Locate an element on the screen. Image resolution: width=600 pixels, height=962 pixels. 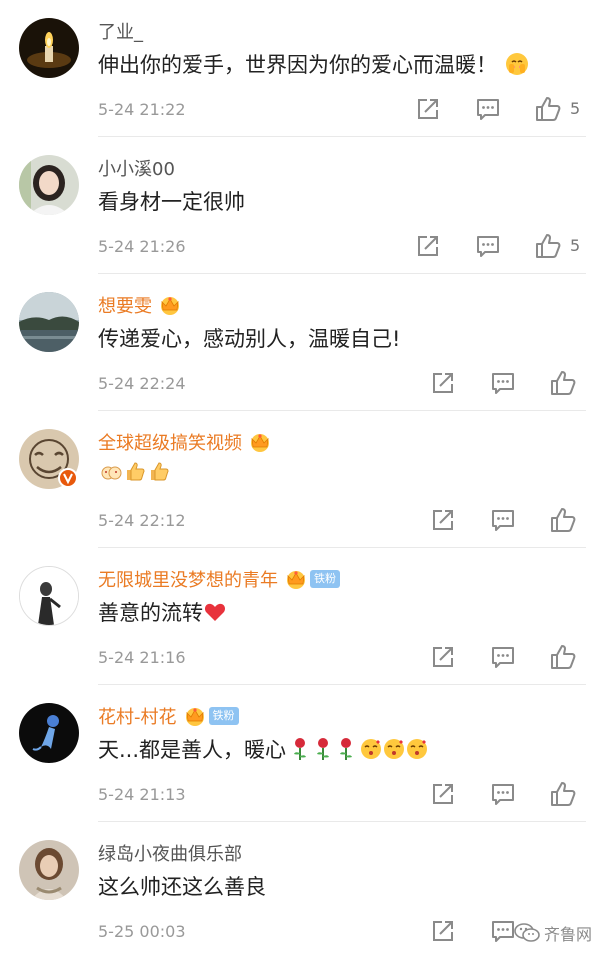
comment-text: 看身材一定很帅 is located at coordinates (171, 201).